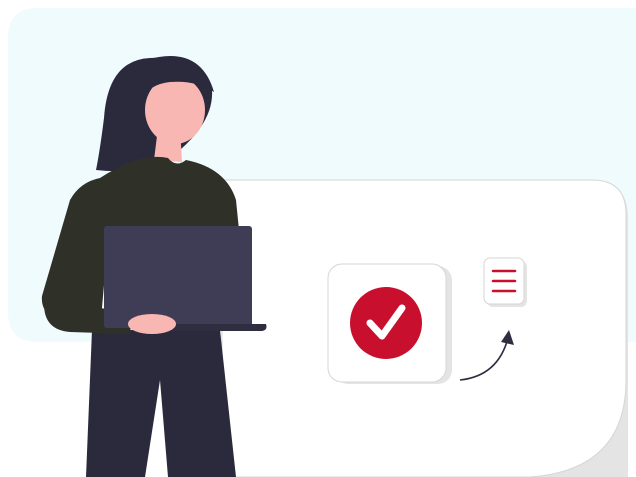  What do you see at coordinates (386, 323) in the screenshot?
I see `check-circle-icon` at bounding box center [386, 323].